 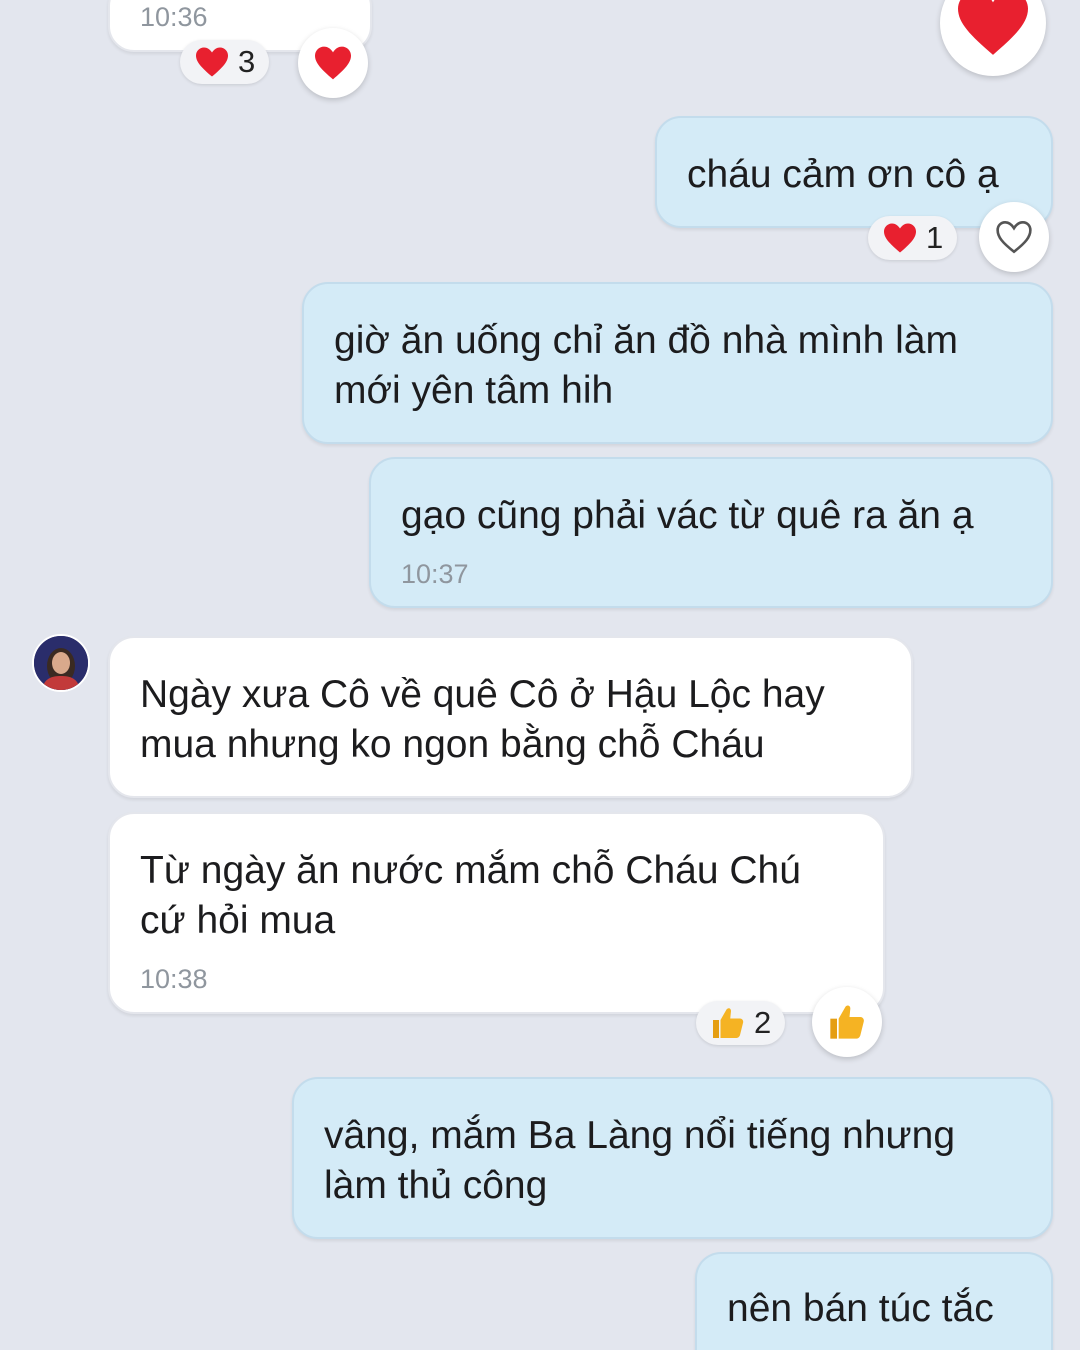 I want to click on message-time: 10:37, so click(x=435, y=574).